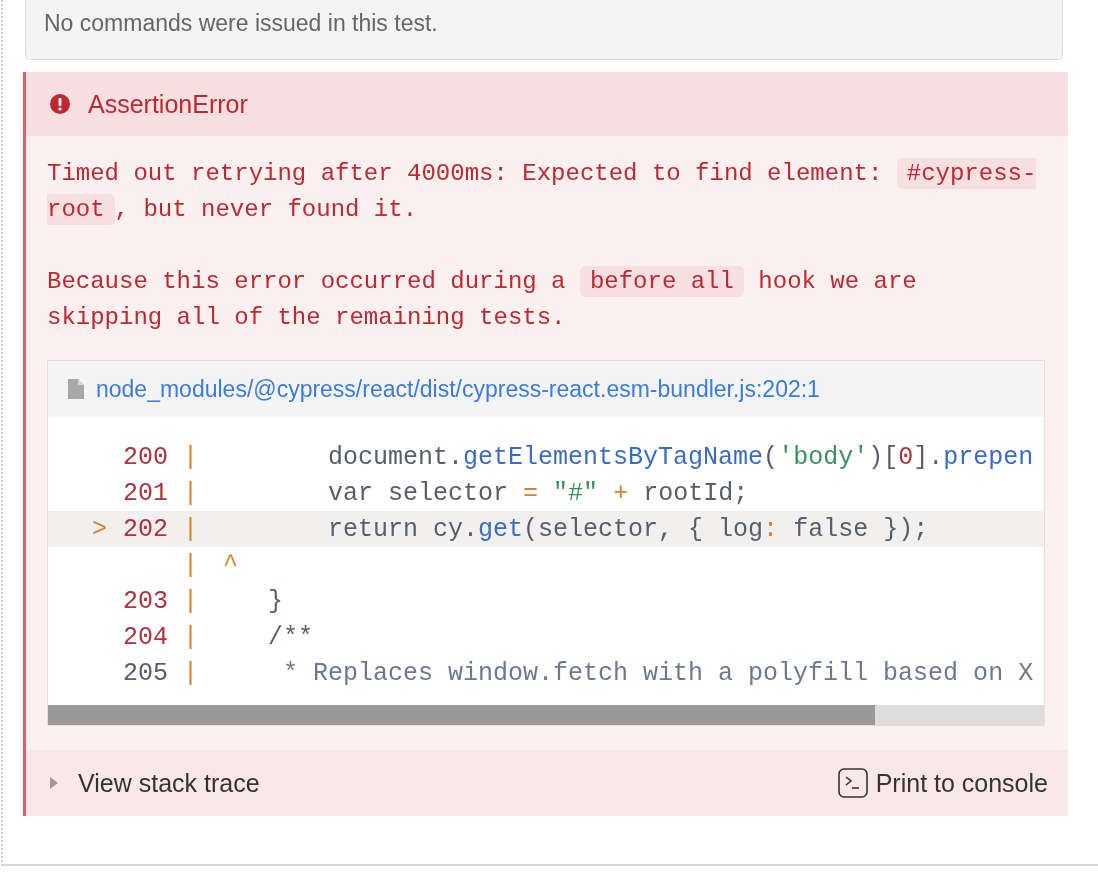 The image size is (1098, 878). Describe the element at coordinates (190, 565) in the screenshot. I see `line-number: |` at that location.